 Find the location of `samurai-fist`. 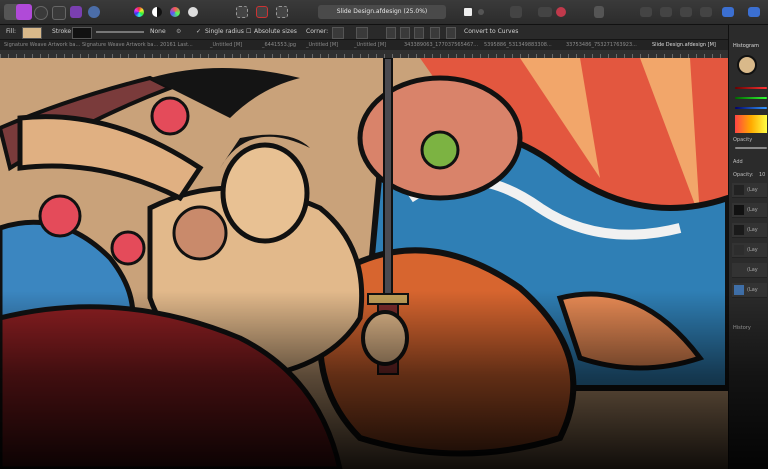

samurai-fist is located at coordinates (385, 338).